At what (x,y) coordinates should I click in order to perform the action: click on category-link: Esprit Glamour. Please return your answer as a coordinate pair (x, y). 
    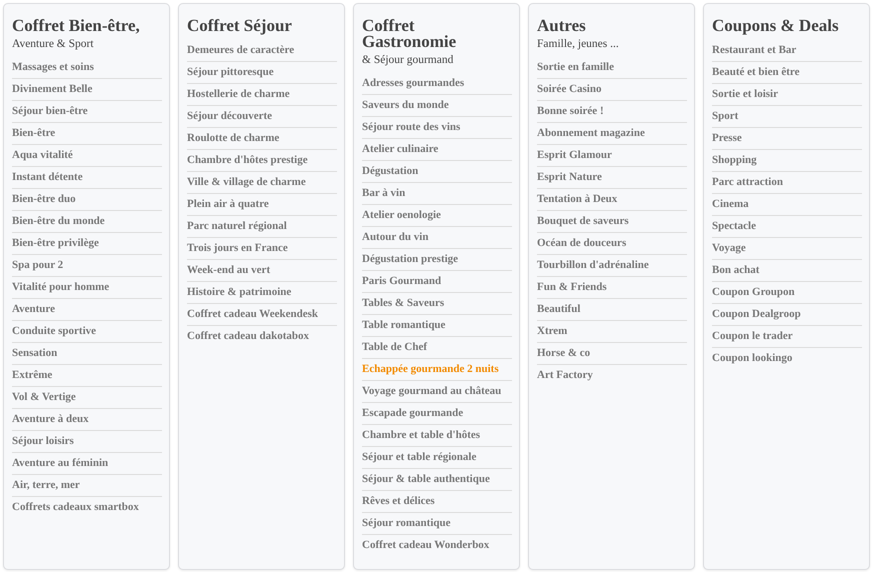
    Looking at the image, I should click on (612, 156).